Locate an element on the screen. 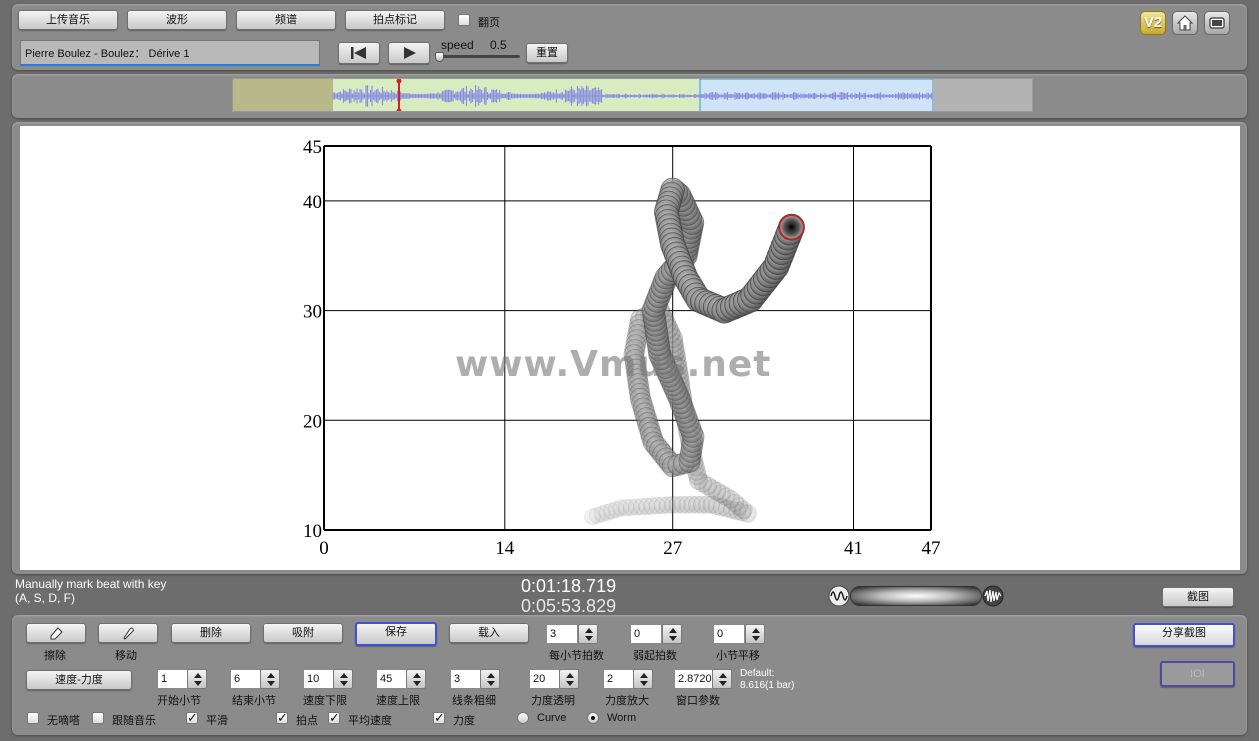 The image size is (1259, 741). x-tick-label: 14 is located at coordinates (504, 548).